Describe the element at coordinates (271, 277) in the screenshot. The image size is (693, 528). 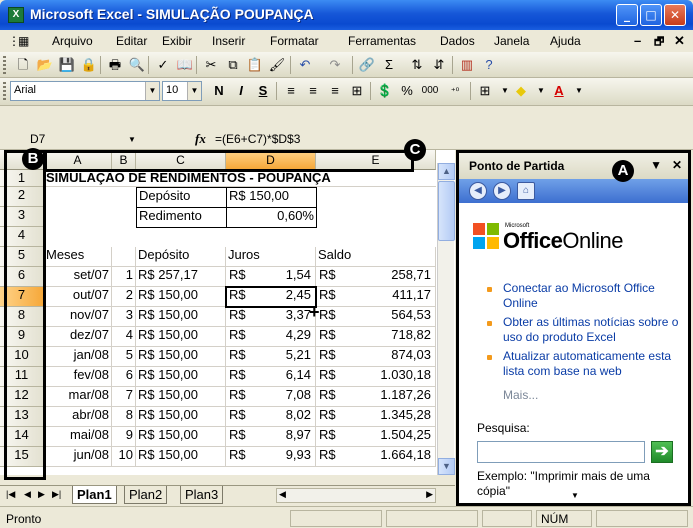
I see `cell-juros: R$ 1,54` at that location.